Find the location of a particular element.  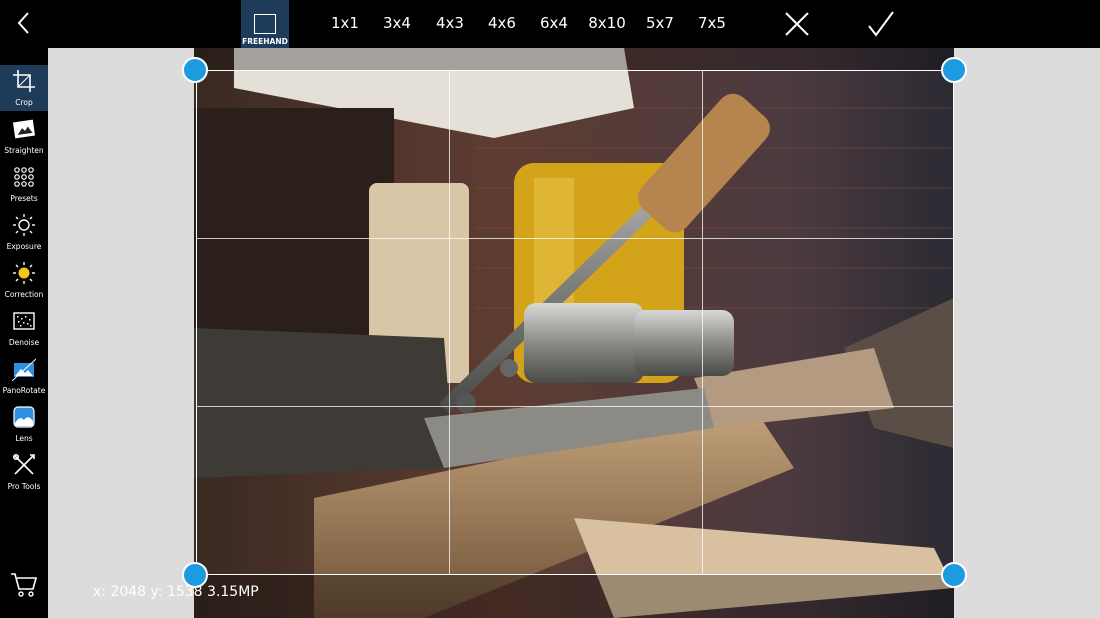

sidebar-item-label: Crop is located at coordinates (24, 102).